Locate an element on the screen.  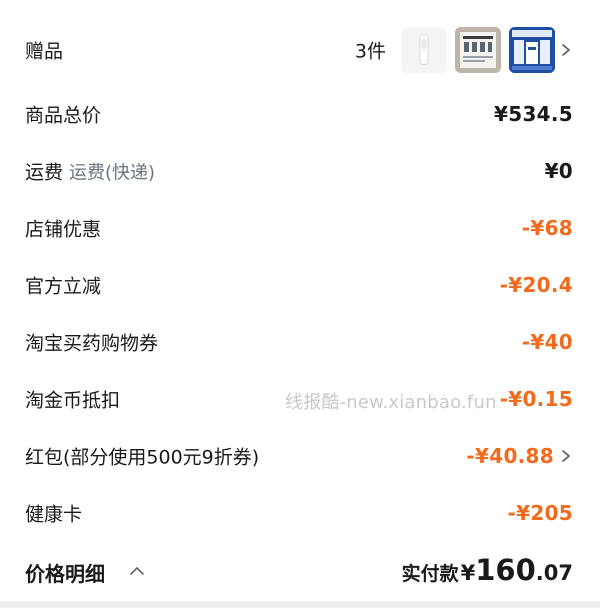
shipping-value: ¥0 is located at coordinates (558, 171).